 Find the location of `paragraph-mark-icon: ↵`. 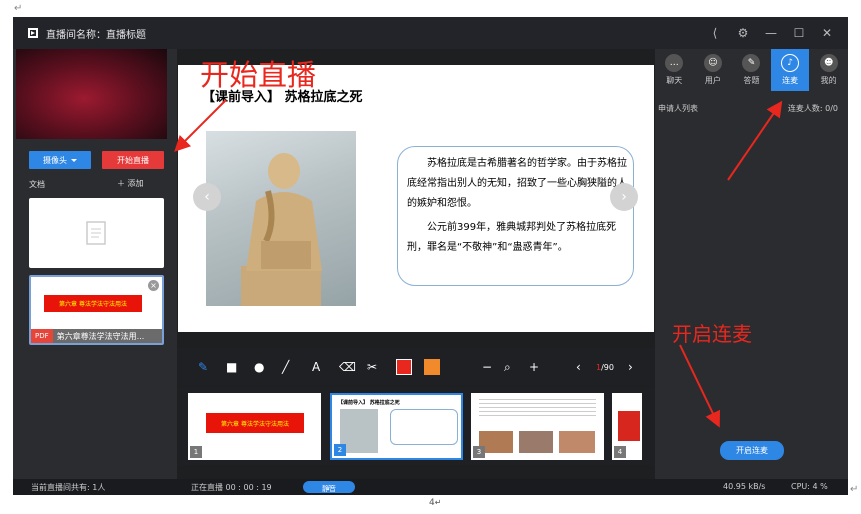

paragraph-mark-icon: ↵ is located at coordinates (438, 502).